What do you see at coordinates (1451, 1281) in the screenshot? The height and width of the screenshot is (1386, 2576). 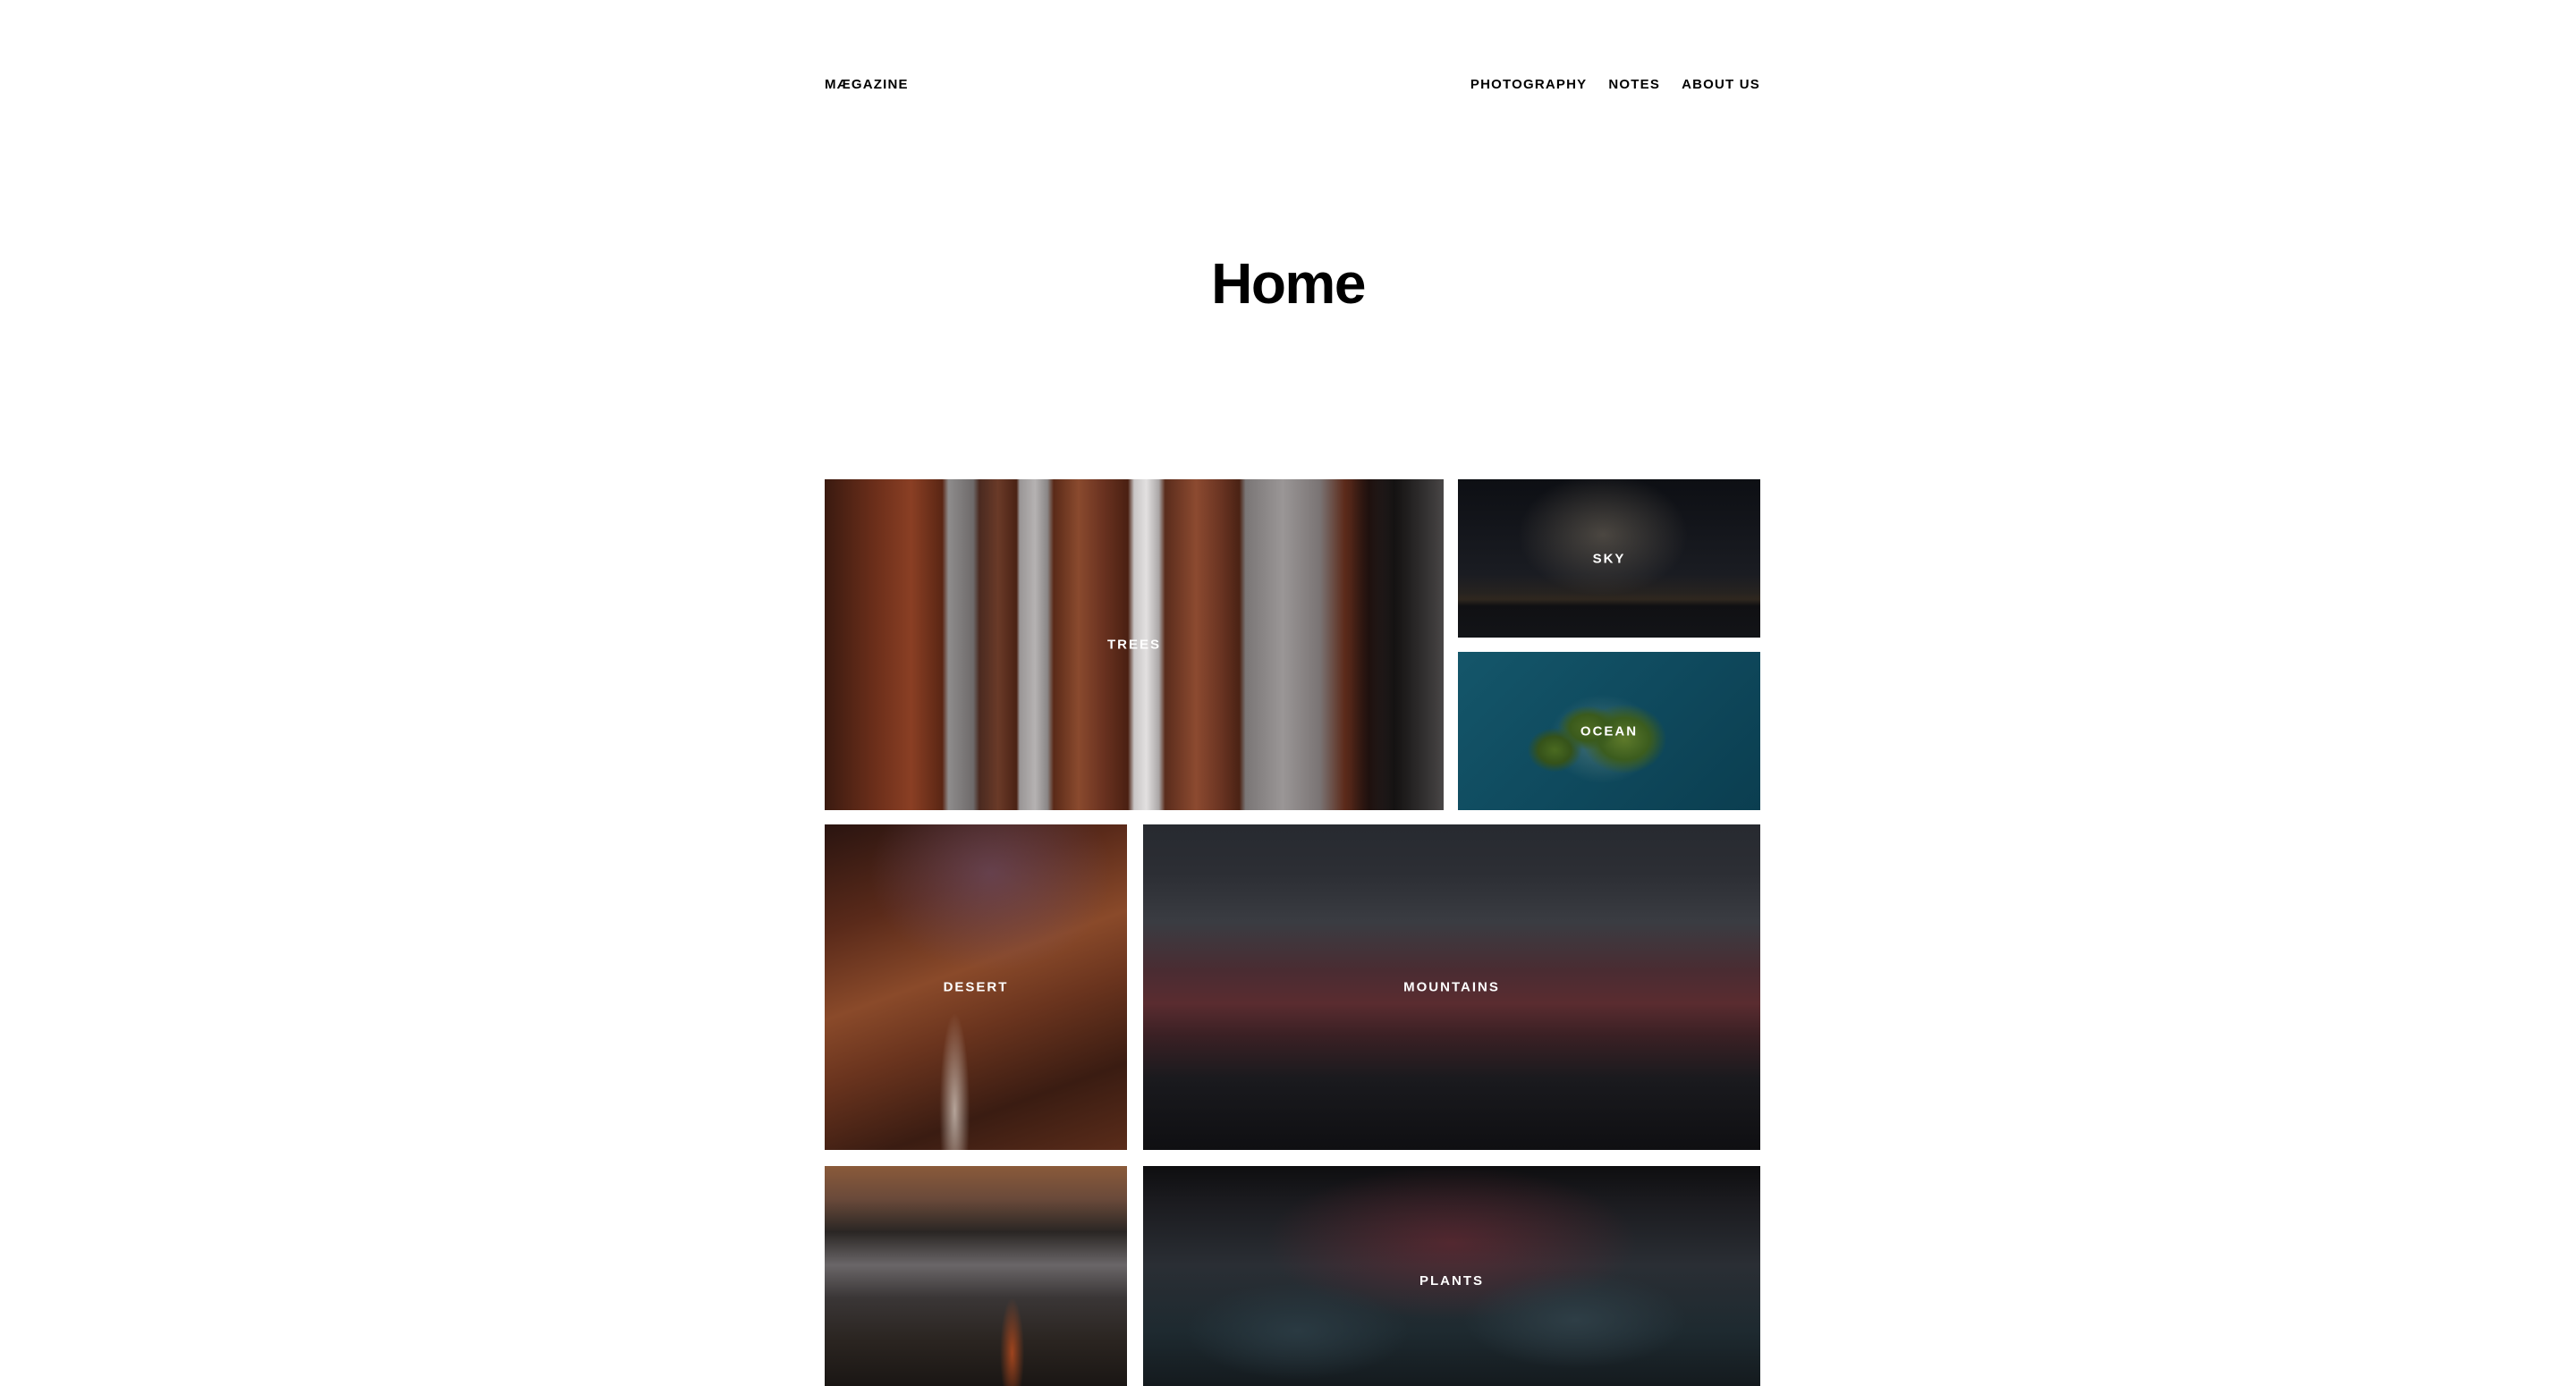 I see `tile-label-plants: PLANTS` at bounding box center [1451, 1281].